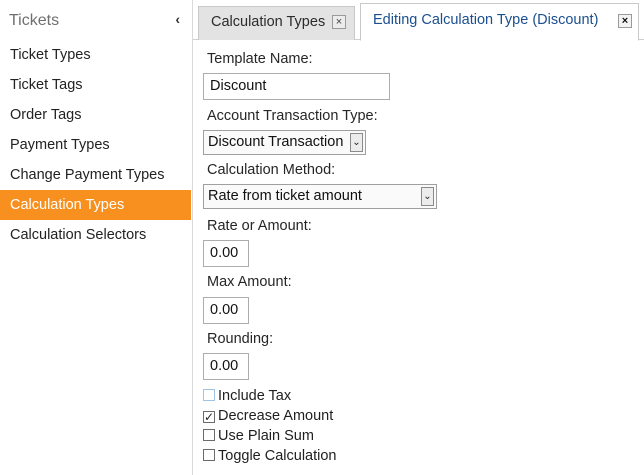 This screenshot has width=644, height=475. What do you see at coordinates (95, 175) in the screenshot?
I see `sidebar-item-change-payment-types: Change Payment Types` at bounding box center [95, 175].